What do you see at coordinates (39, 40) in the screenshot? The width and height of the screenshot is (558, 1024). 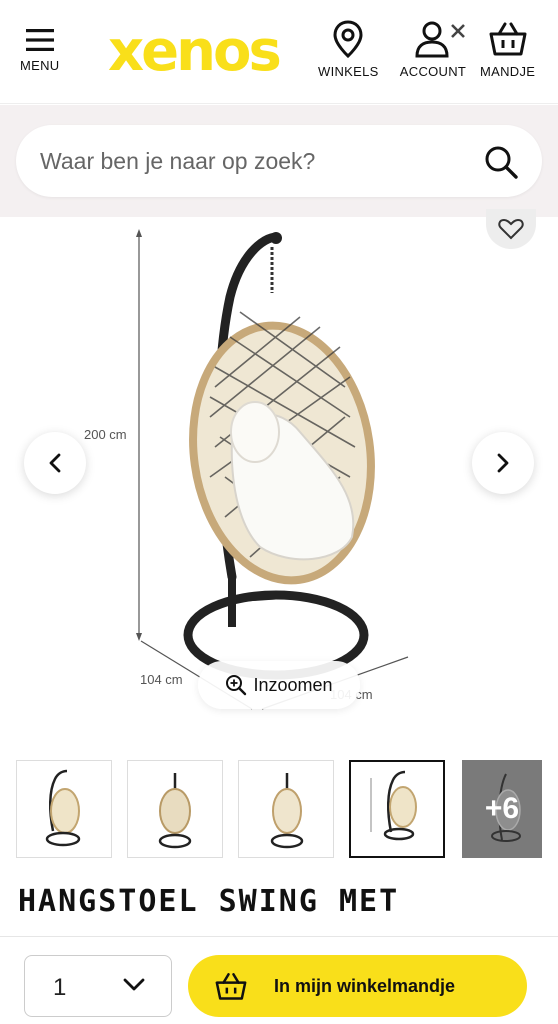 I see `menu-icon` at bounding box center [39, 40].